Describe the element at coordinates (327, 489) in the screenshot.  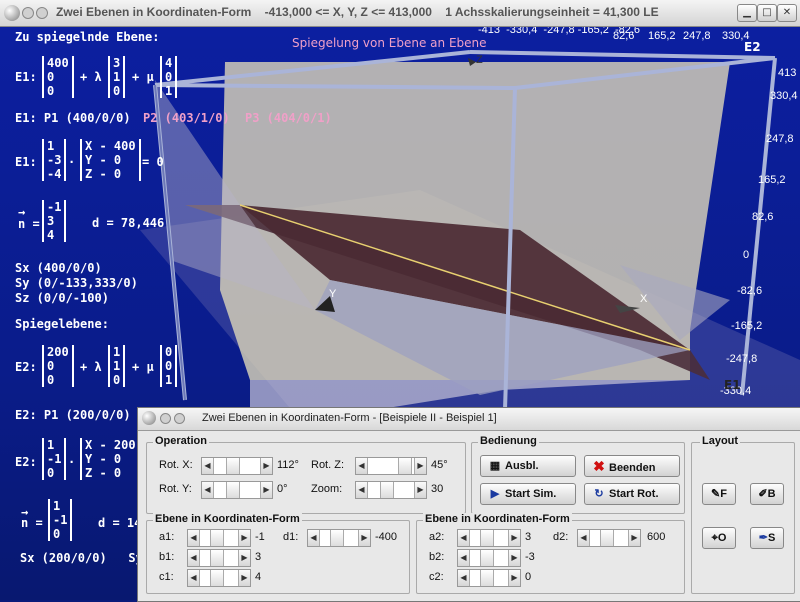
I see `zoom-label: Zoom:` at that location.